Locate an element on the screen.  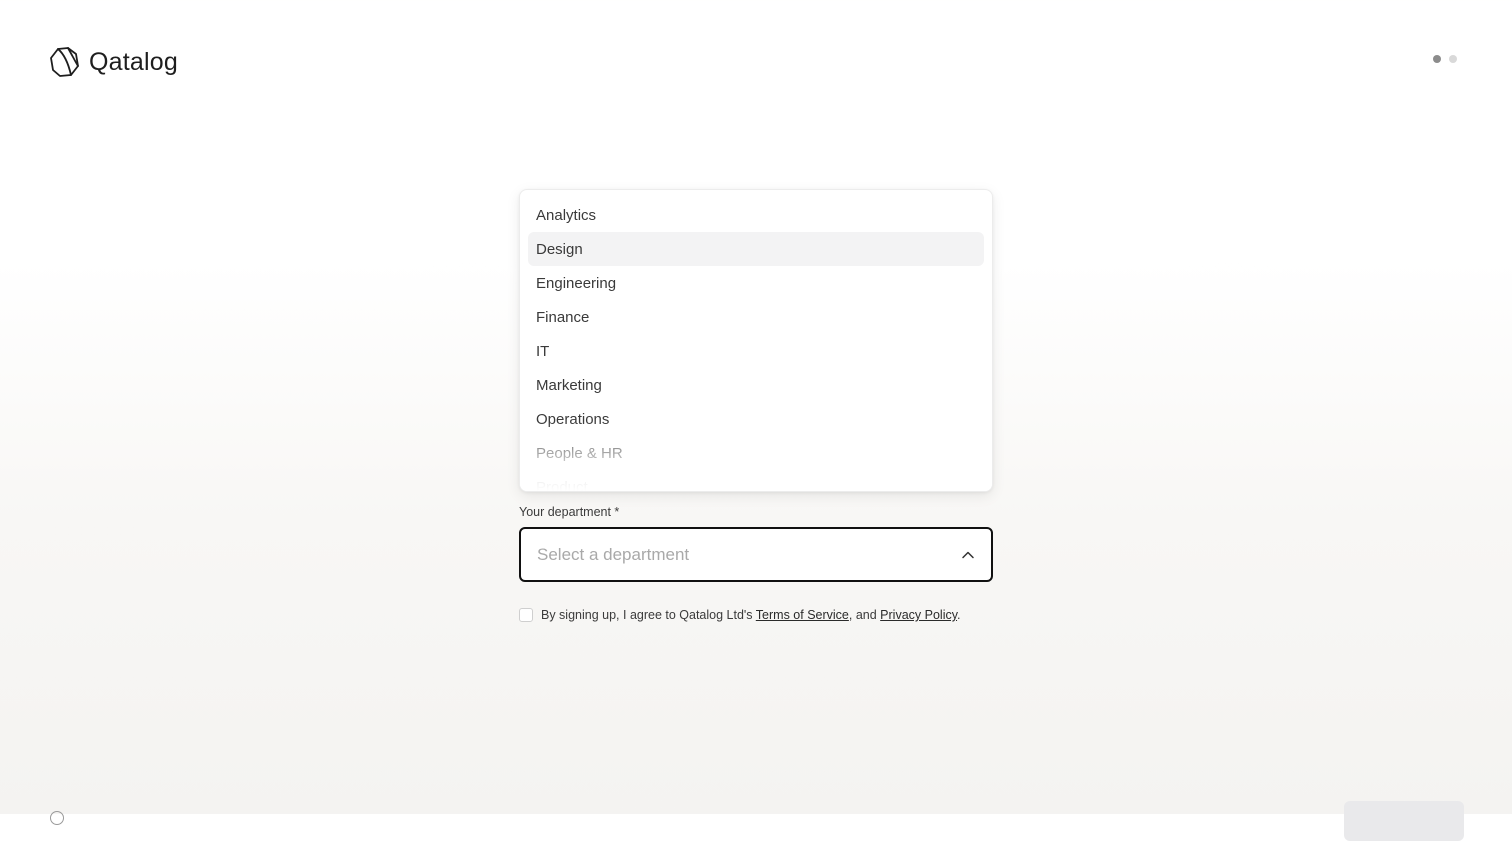
terms-of-service-link: Terms of Service is located at coordinates (802, 615).